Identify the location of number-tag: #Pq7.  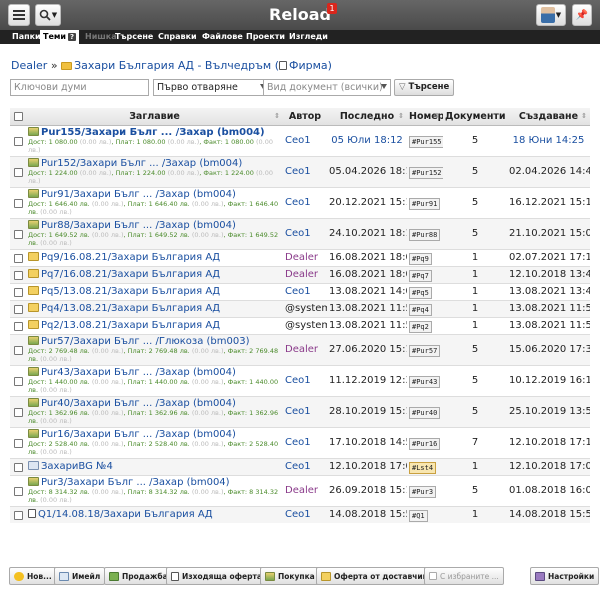
(420, 275).